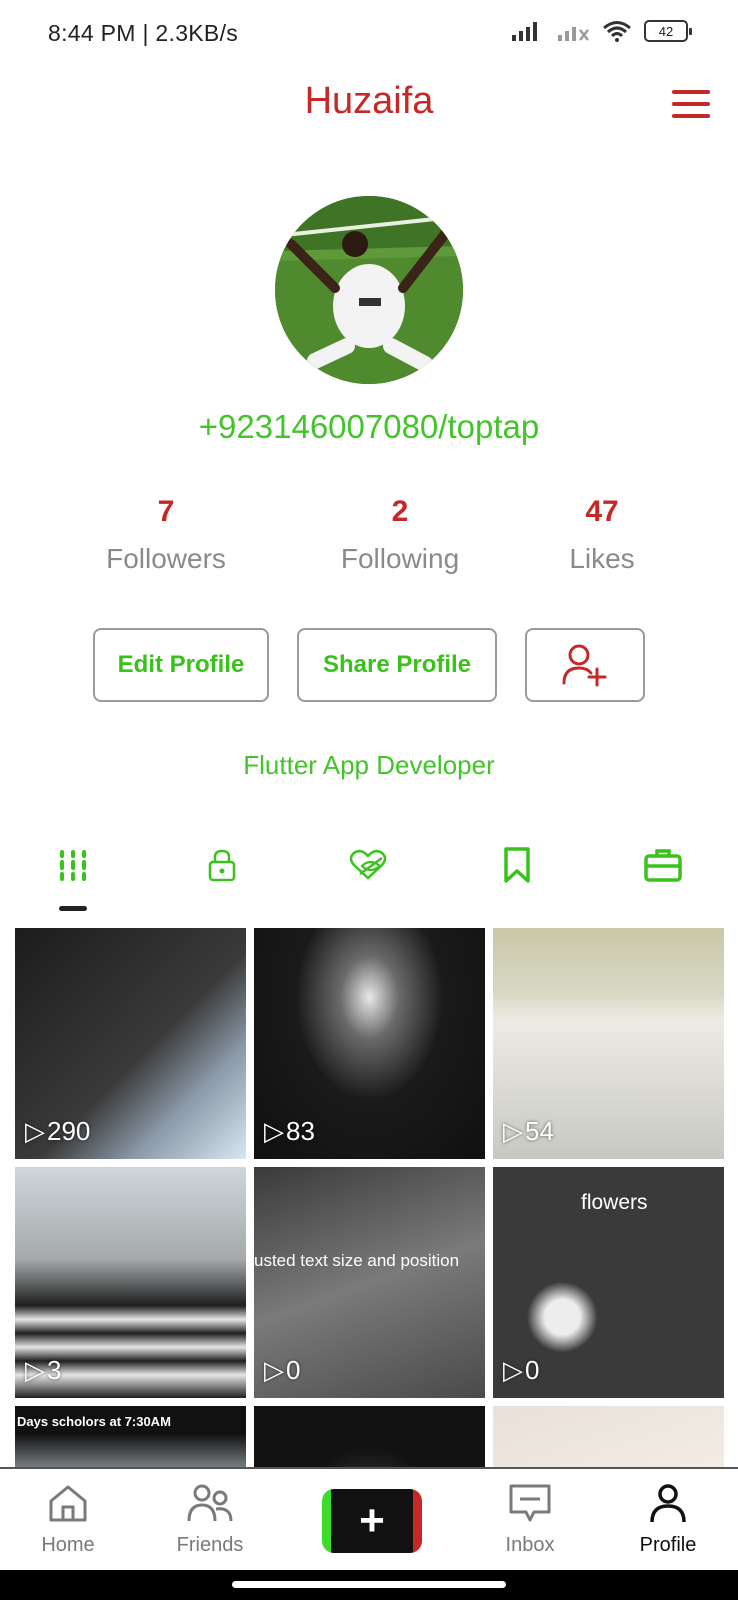 This screenshot has height=1600, width=738. Describe the element at coordinates (528, 1131) in the screenshot. I see `view-count: ▷ 54` at that location.